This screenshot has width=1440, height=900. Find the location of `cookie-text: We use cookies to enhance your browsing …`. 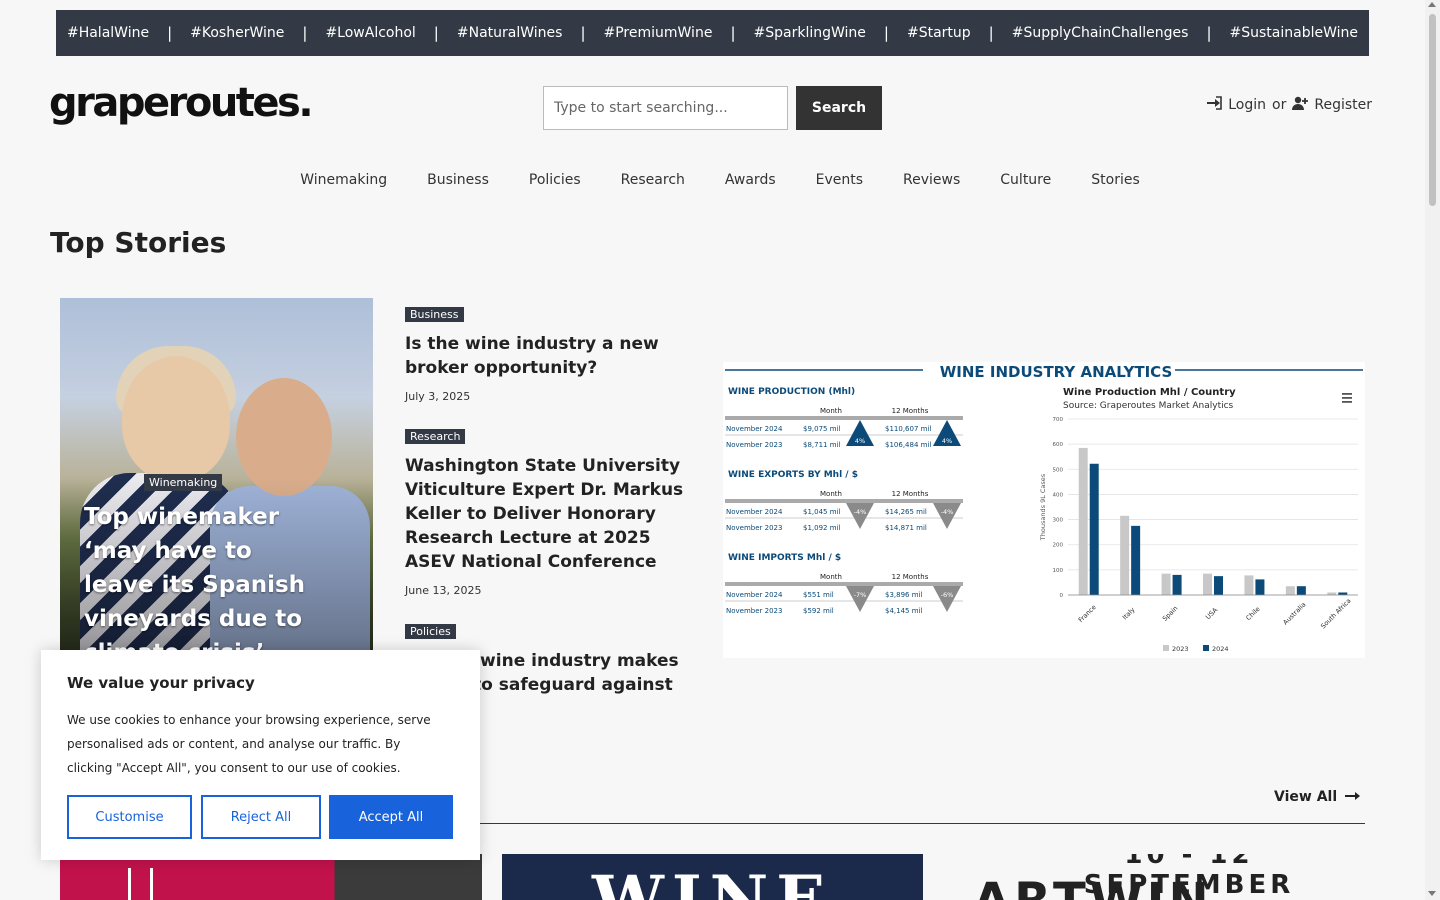

cookie-text: We use cookies to enhance your browsing … is located at coordinates (249, 744).